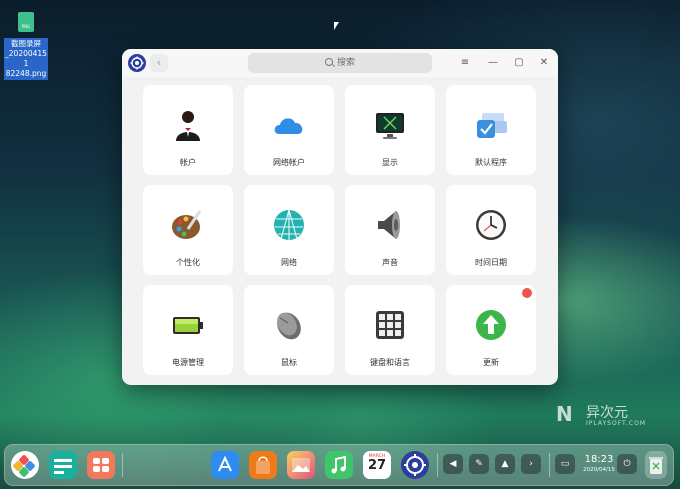  I want to click on keyboard-small-icon: ▭, so click(565, 464).